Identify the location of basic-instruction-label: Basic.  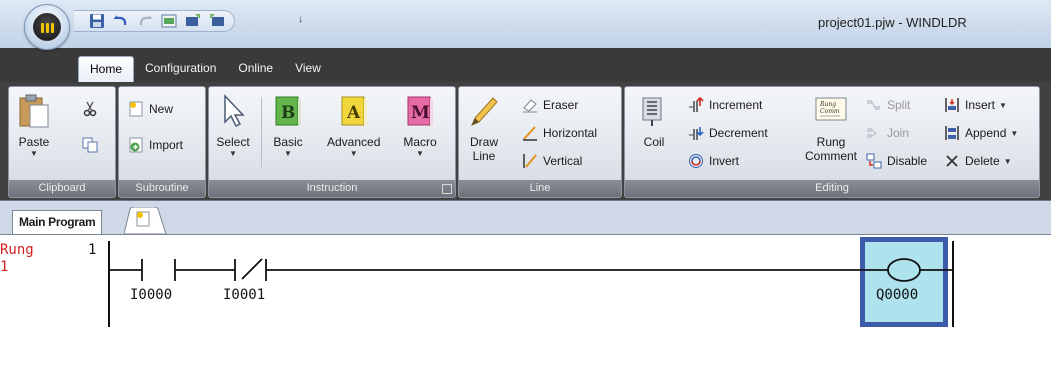
(288, 142).